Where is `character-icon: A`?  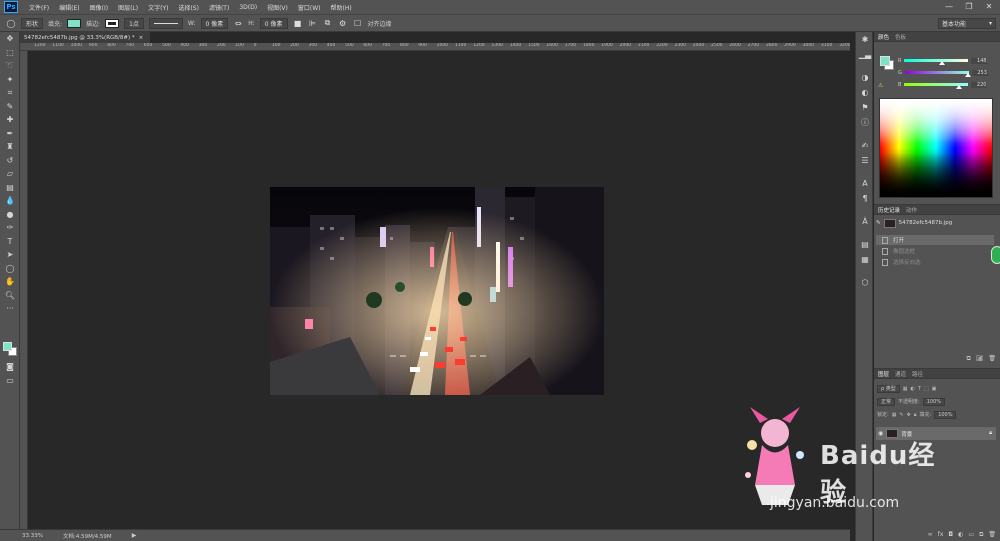 character-icon: A is located at coordinates (865, 183).